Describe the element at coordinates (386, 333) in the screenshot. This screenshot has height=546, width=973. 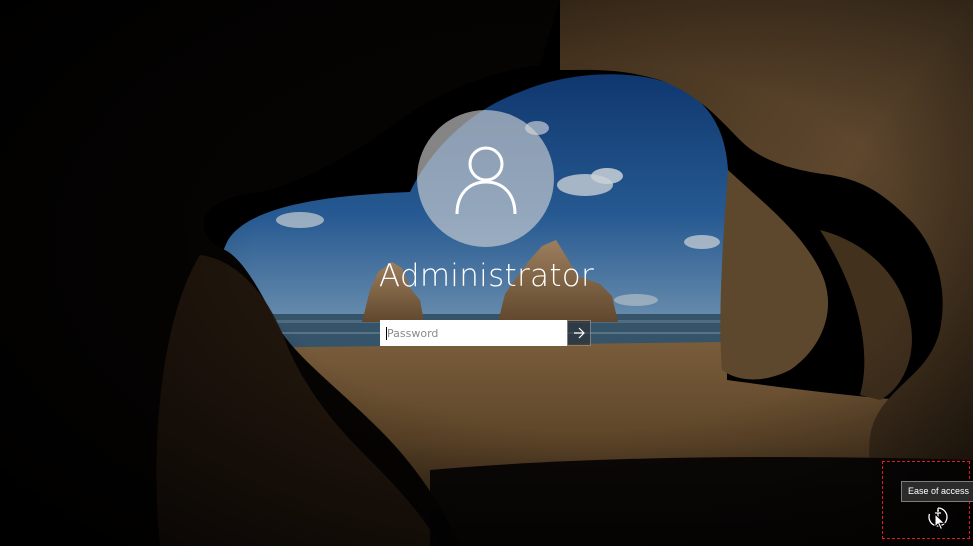
I see `text-caret` at that location.